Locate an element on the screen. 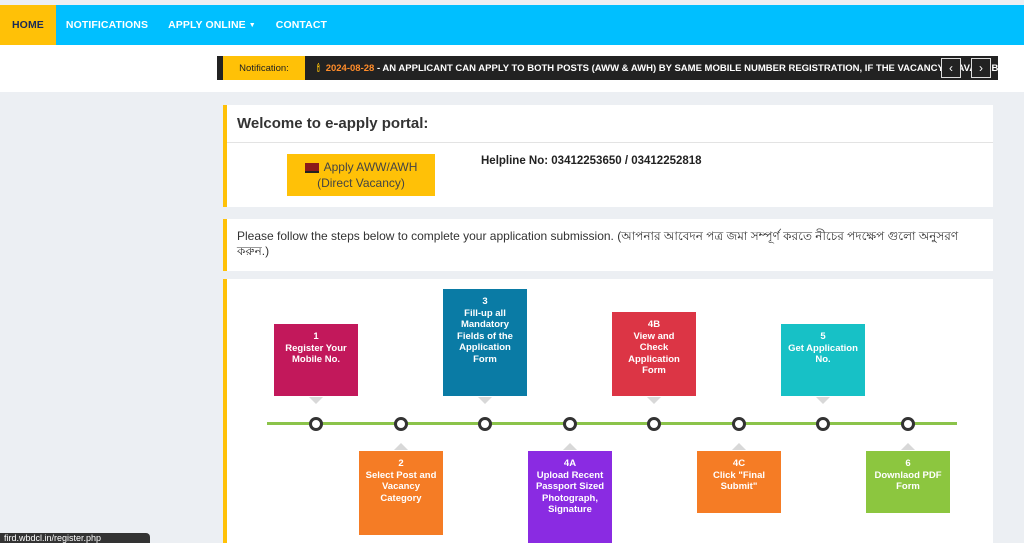  apply-line2: (Direct Vacancy) is located at coordinates (361, 183).